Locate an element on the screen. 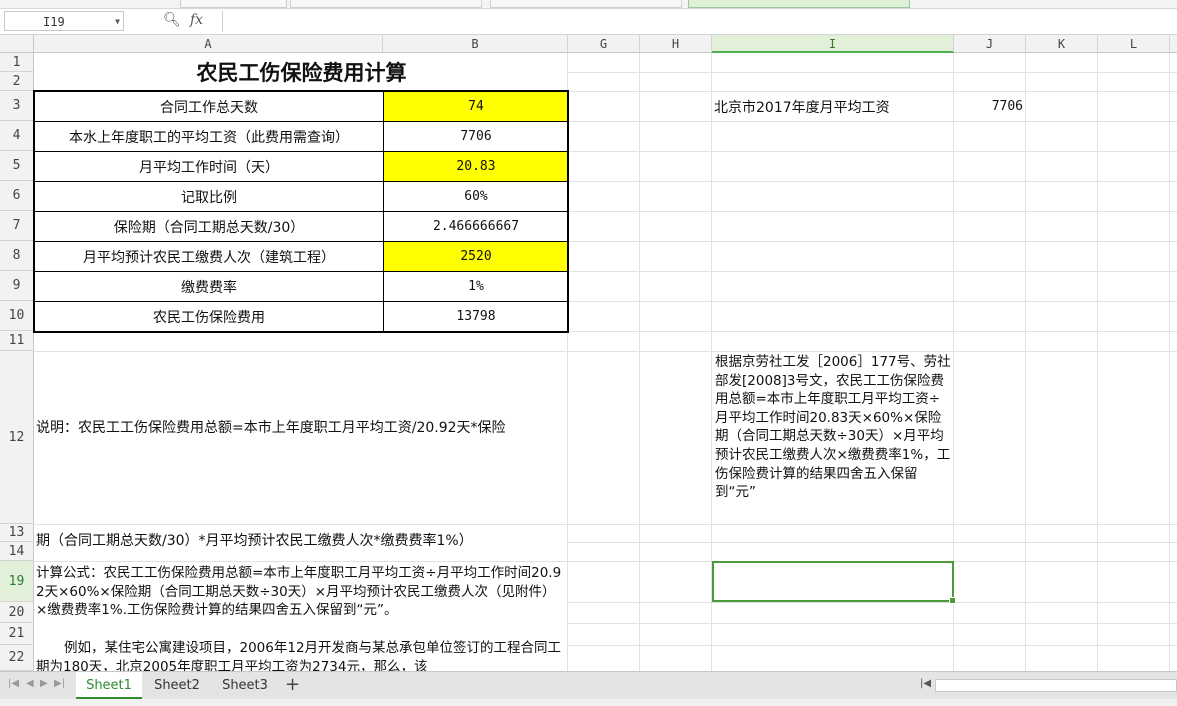 Image resolution: width=1177 pixels, height=706 pixels. row-header-20: 20 is located at coordinates (17, 612).